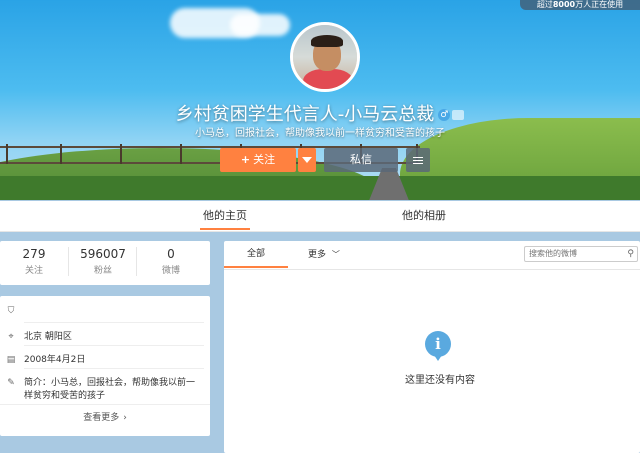 This screenshot has width=640, height=453. I want to click on stat-following: 279 关注, so click(34, 261).